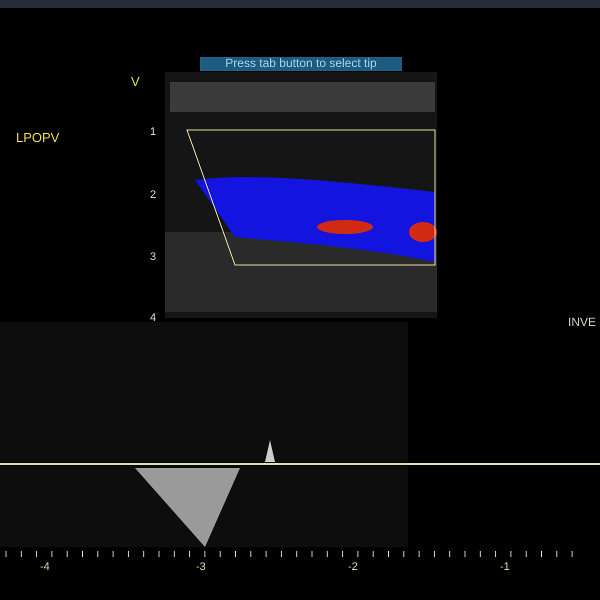 The image size is (600, 600). I want to click on velocity-axis-label: -2, so click(353, 567).